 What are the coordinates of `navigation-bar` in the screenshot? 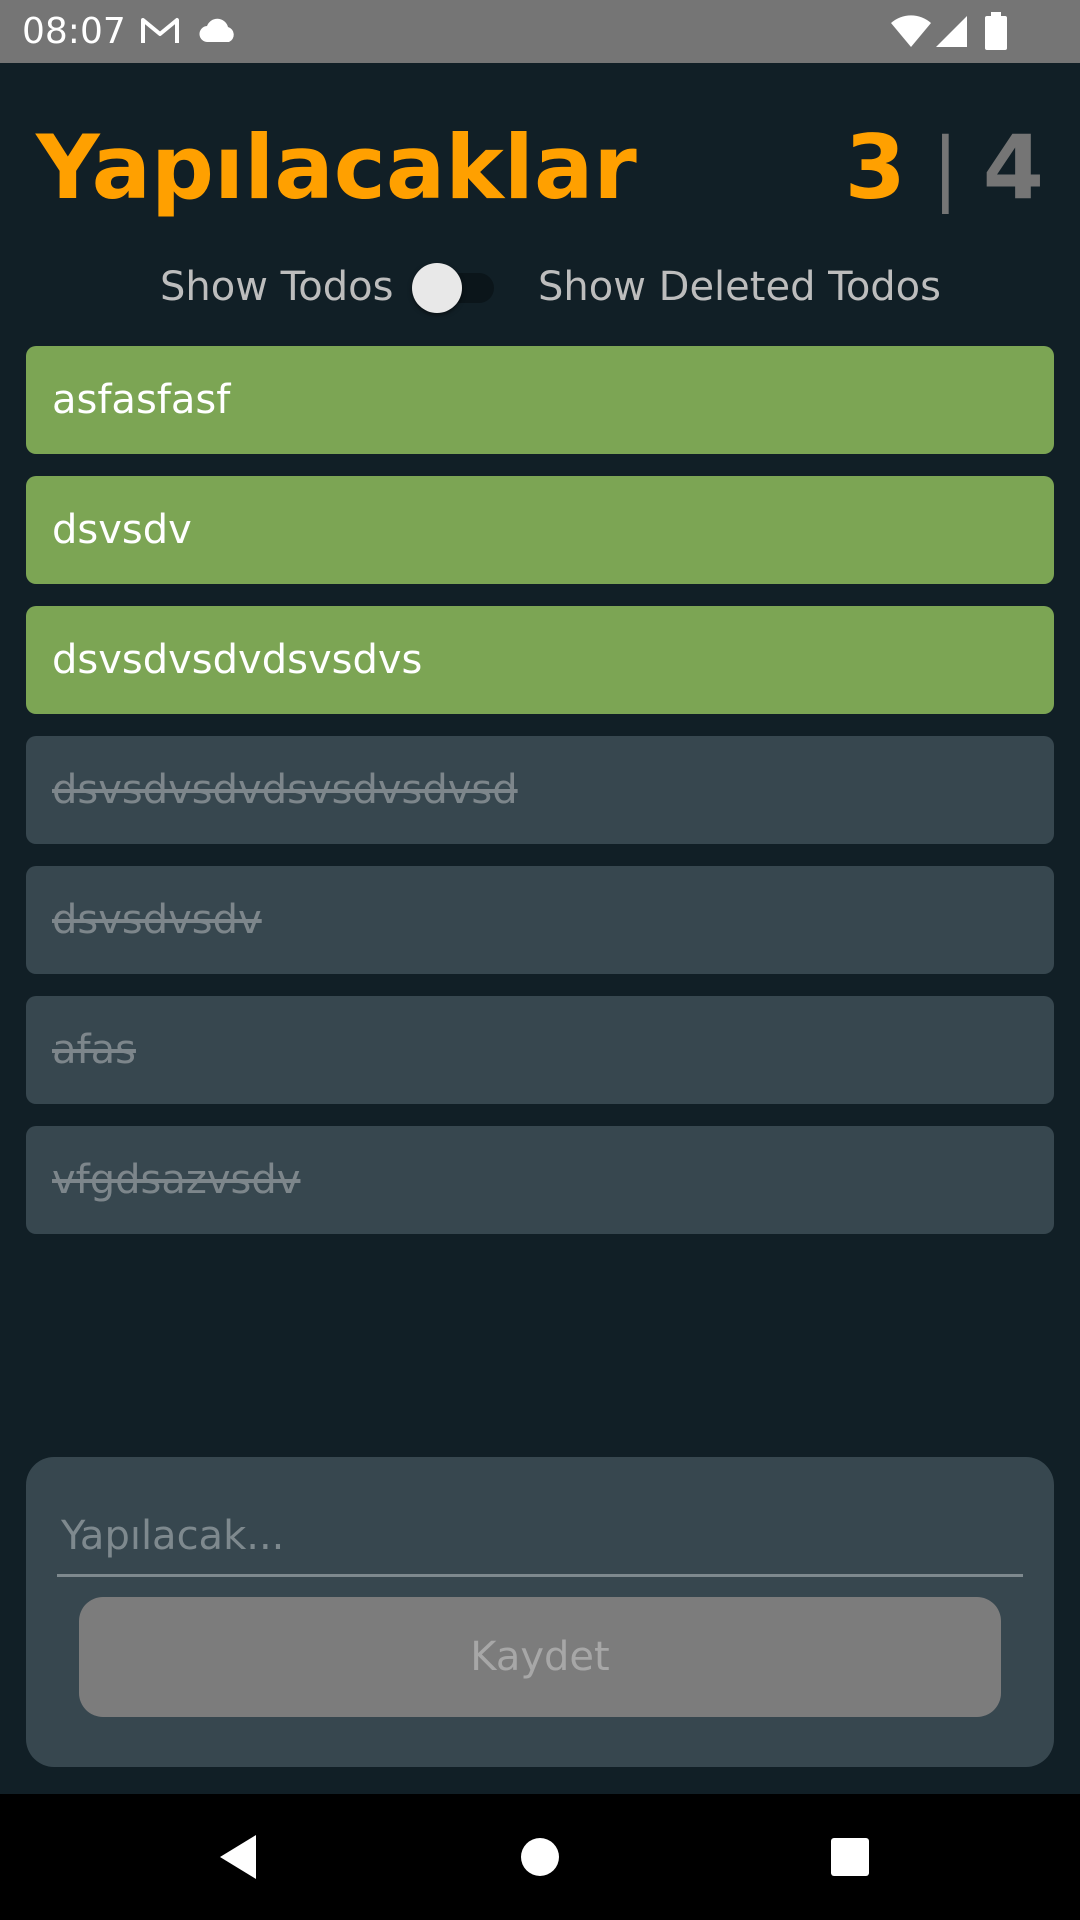 It's located at (540, 1857).